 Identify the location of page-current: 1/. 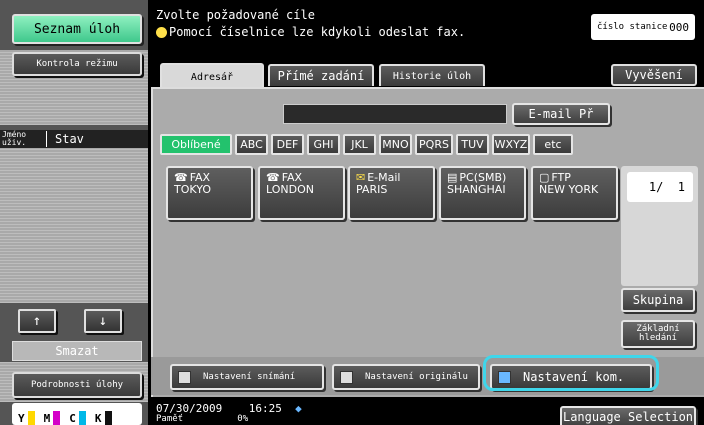
(656, 187).